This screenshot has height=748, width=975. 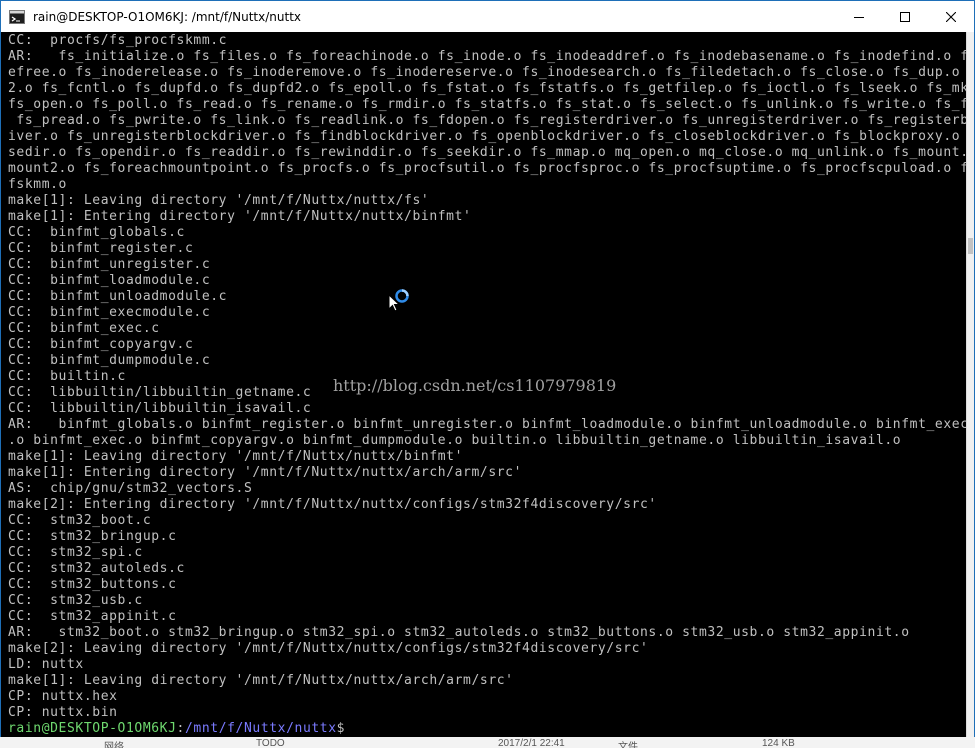 I want to click on output-line: CC: stm32_spi.c, so click(x=75, y=552).